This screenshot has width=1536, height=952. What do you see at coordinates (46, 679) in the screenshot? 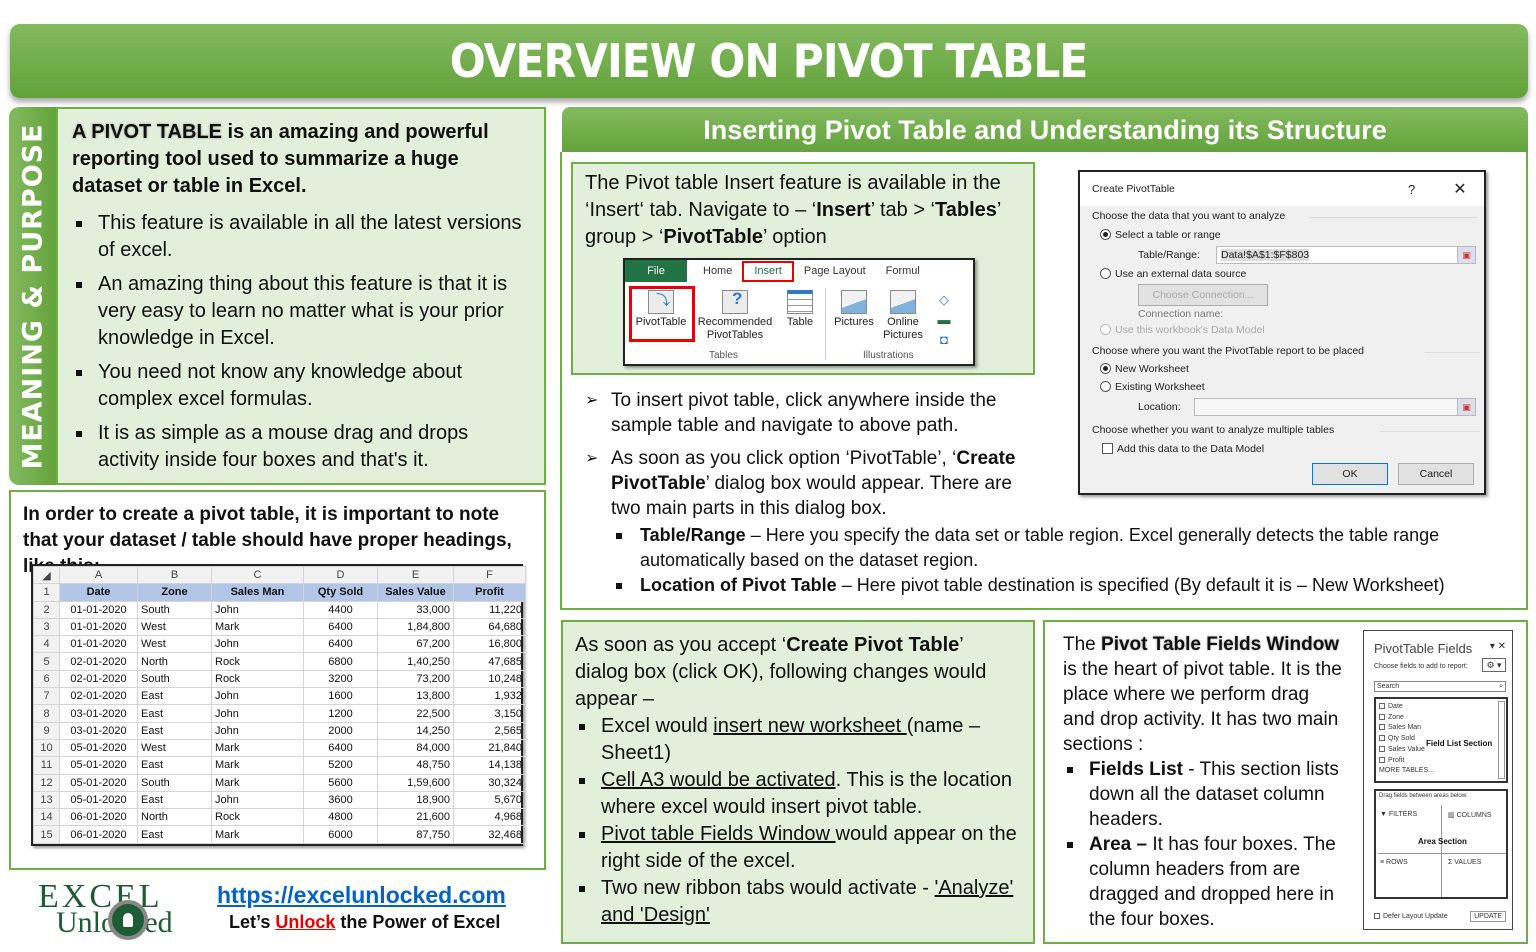
I see `row-number: 6` at bounding box center [46, 679].